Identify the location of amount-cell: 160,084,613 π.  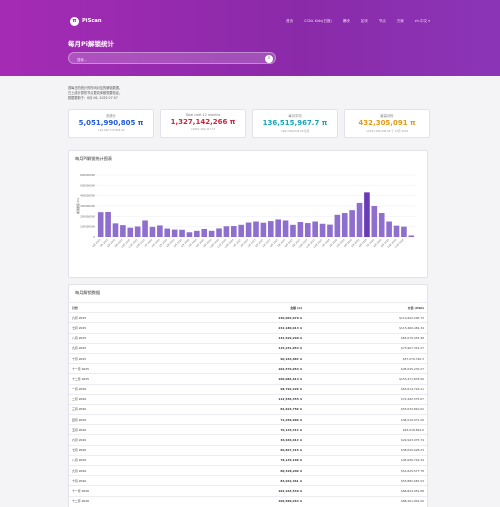
(290, 378).